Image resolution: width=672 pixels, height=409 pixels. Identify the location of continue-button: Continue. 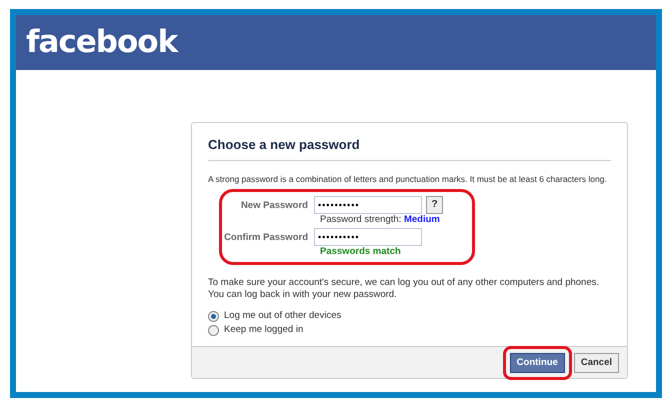
(537, 362).